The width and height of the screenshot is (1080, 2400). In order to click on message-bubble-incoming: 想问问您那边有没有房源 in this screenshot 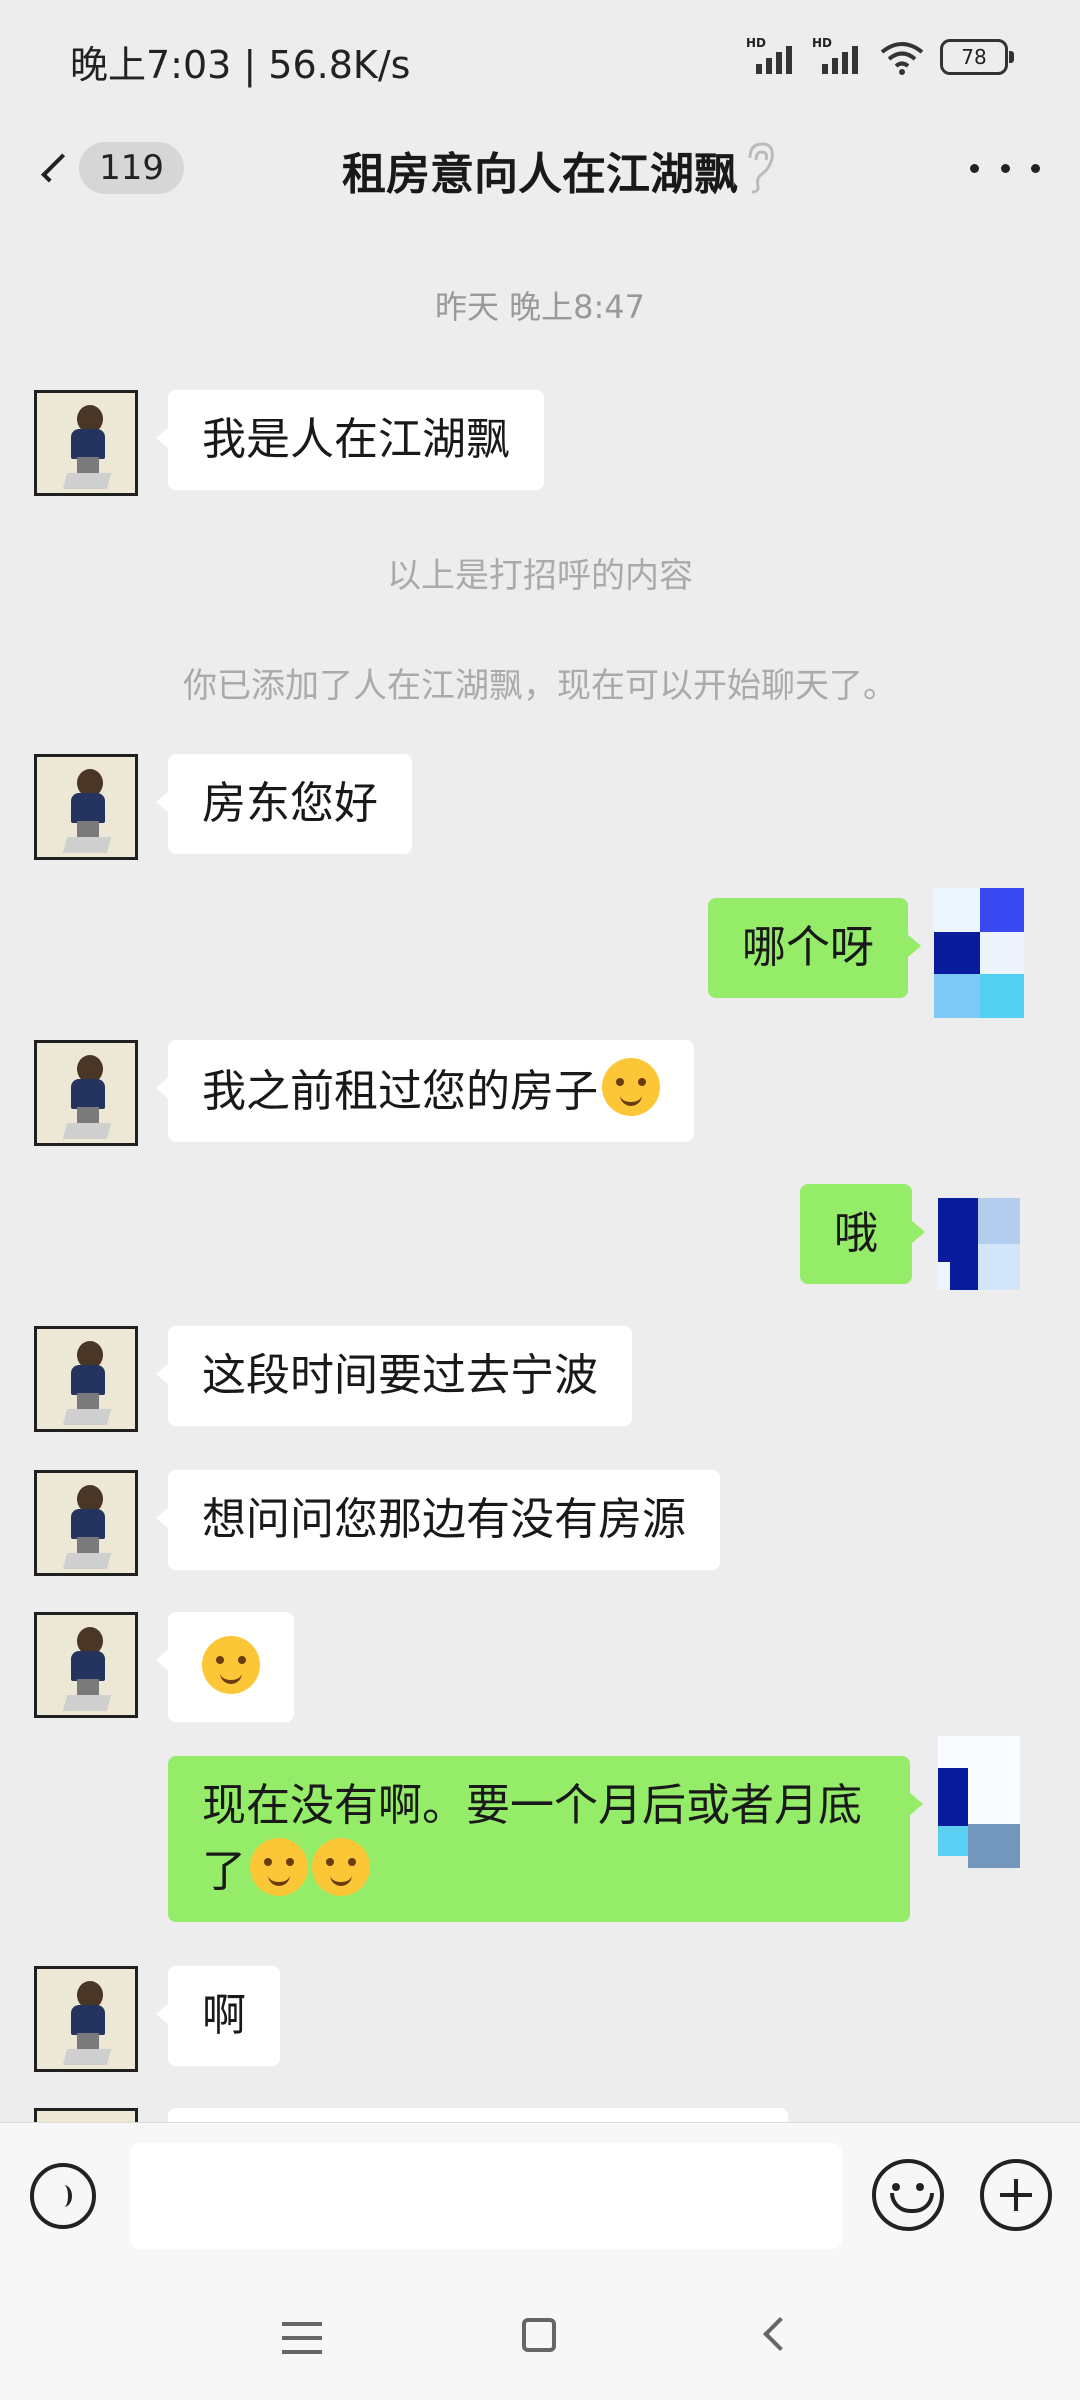, I will do `click(438, 1520)`.